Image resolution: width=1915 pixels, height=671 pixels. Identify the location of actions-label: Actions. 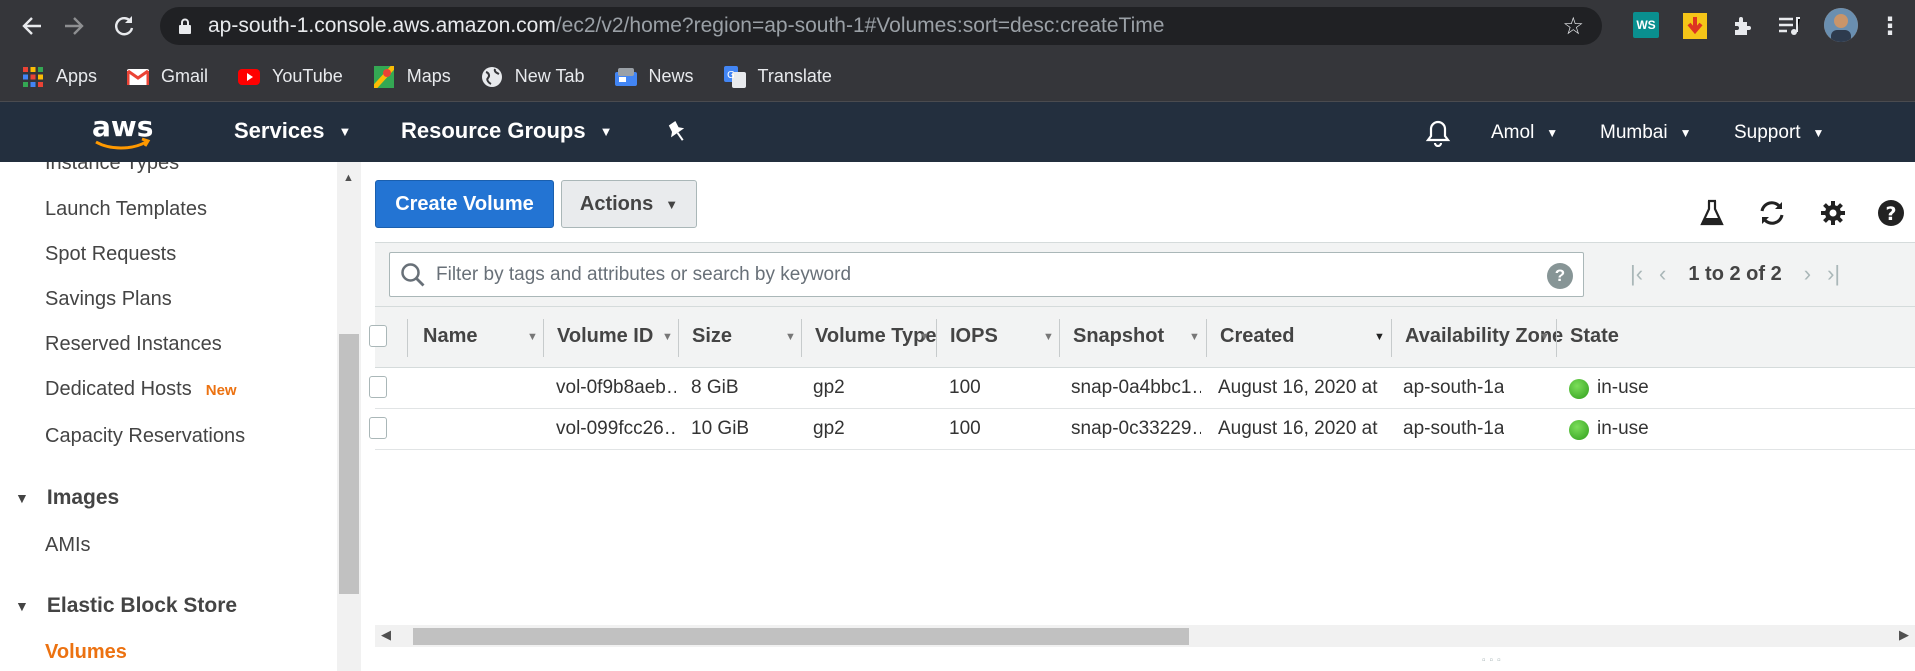
(616, 203).